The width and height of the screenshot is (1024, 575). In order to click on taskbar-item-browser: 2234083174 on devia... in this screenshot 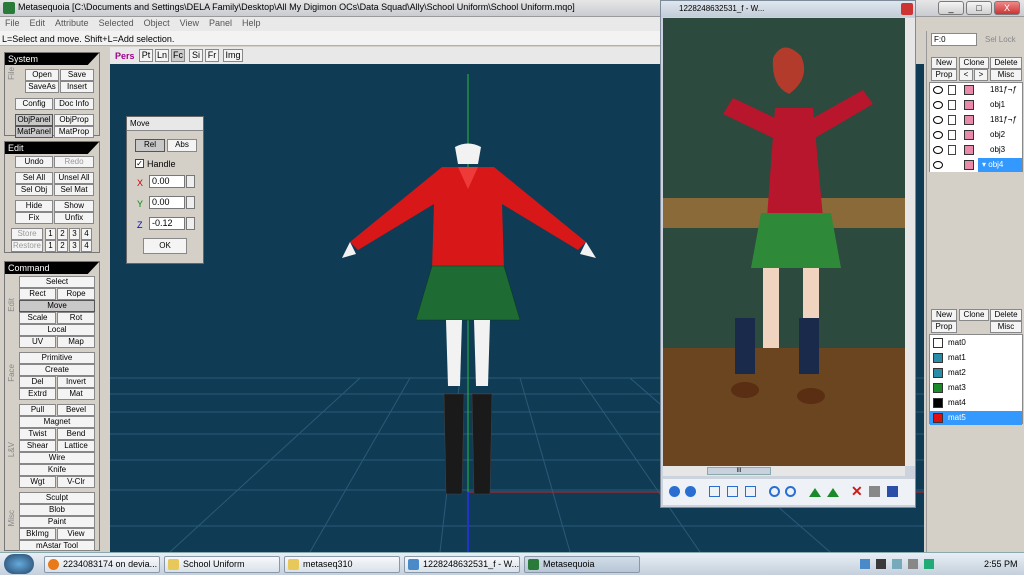, I will do `click(102, 564)`.